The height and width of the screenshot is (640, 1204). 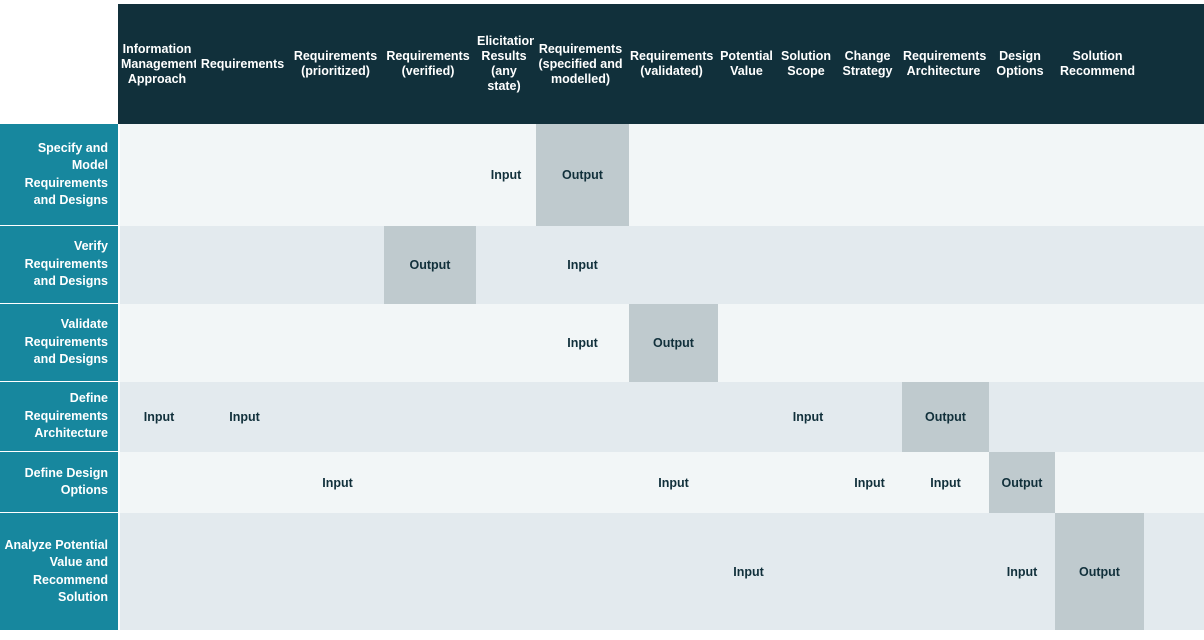 What do you see at coordinates (582, 482) in the screenshot?
I see `cell-define-design-options--requirements-specified-and-modelled` at bounding box center [582, 482].